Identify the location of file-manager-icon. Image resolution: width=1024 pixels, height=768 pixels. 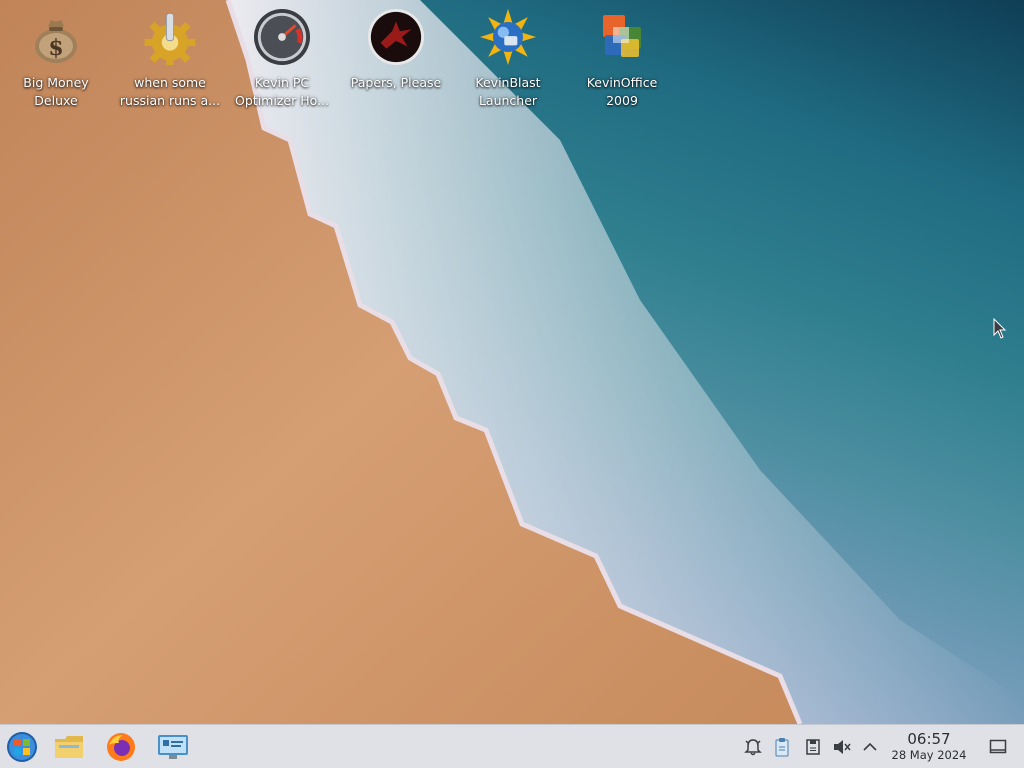
(69, 747).